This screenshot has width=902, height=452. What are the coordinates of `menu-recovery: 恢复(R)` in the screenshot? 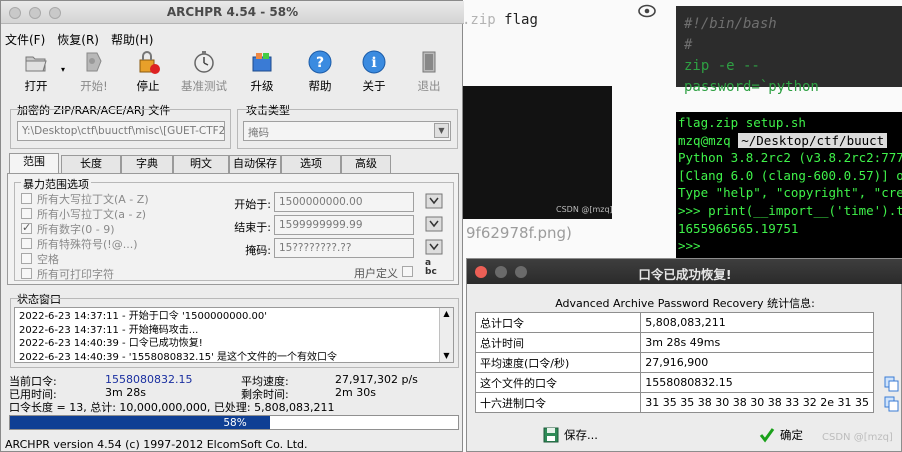 It's located at (78, 40).